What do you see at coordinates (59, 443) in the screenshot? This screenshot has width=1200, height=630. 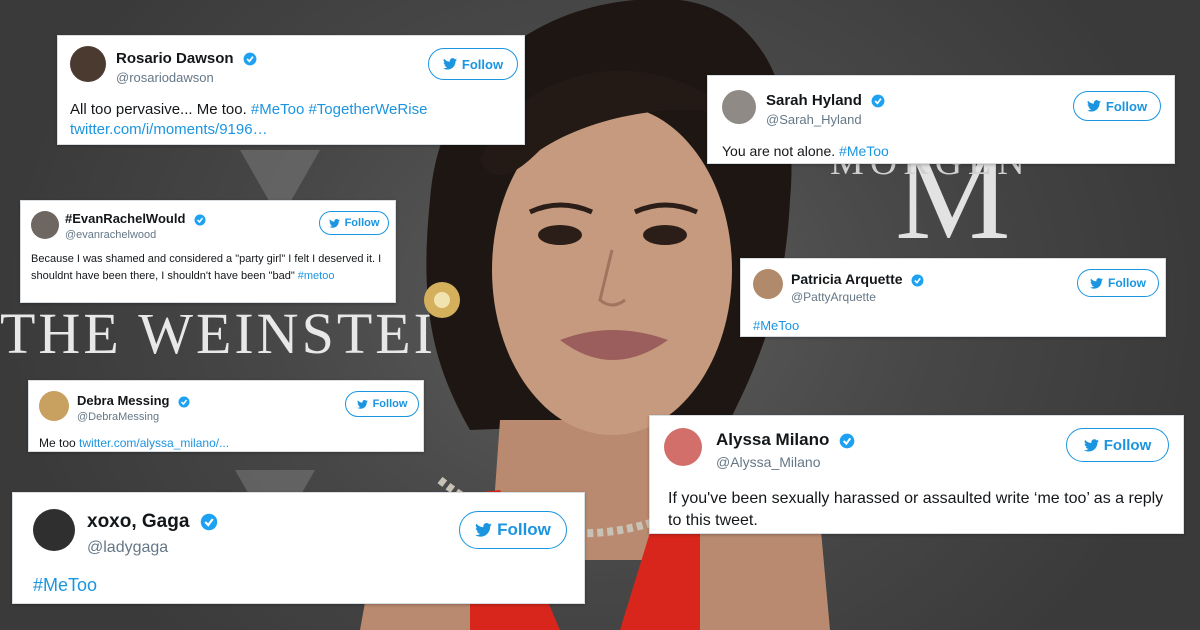 I see `tweet-text-plain: Me too` at bounding box center [59, 443].